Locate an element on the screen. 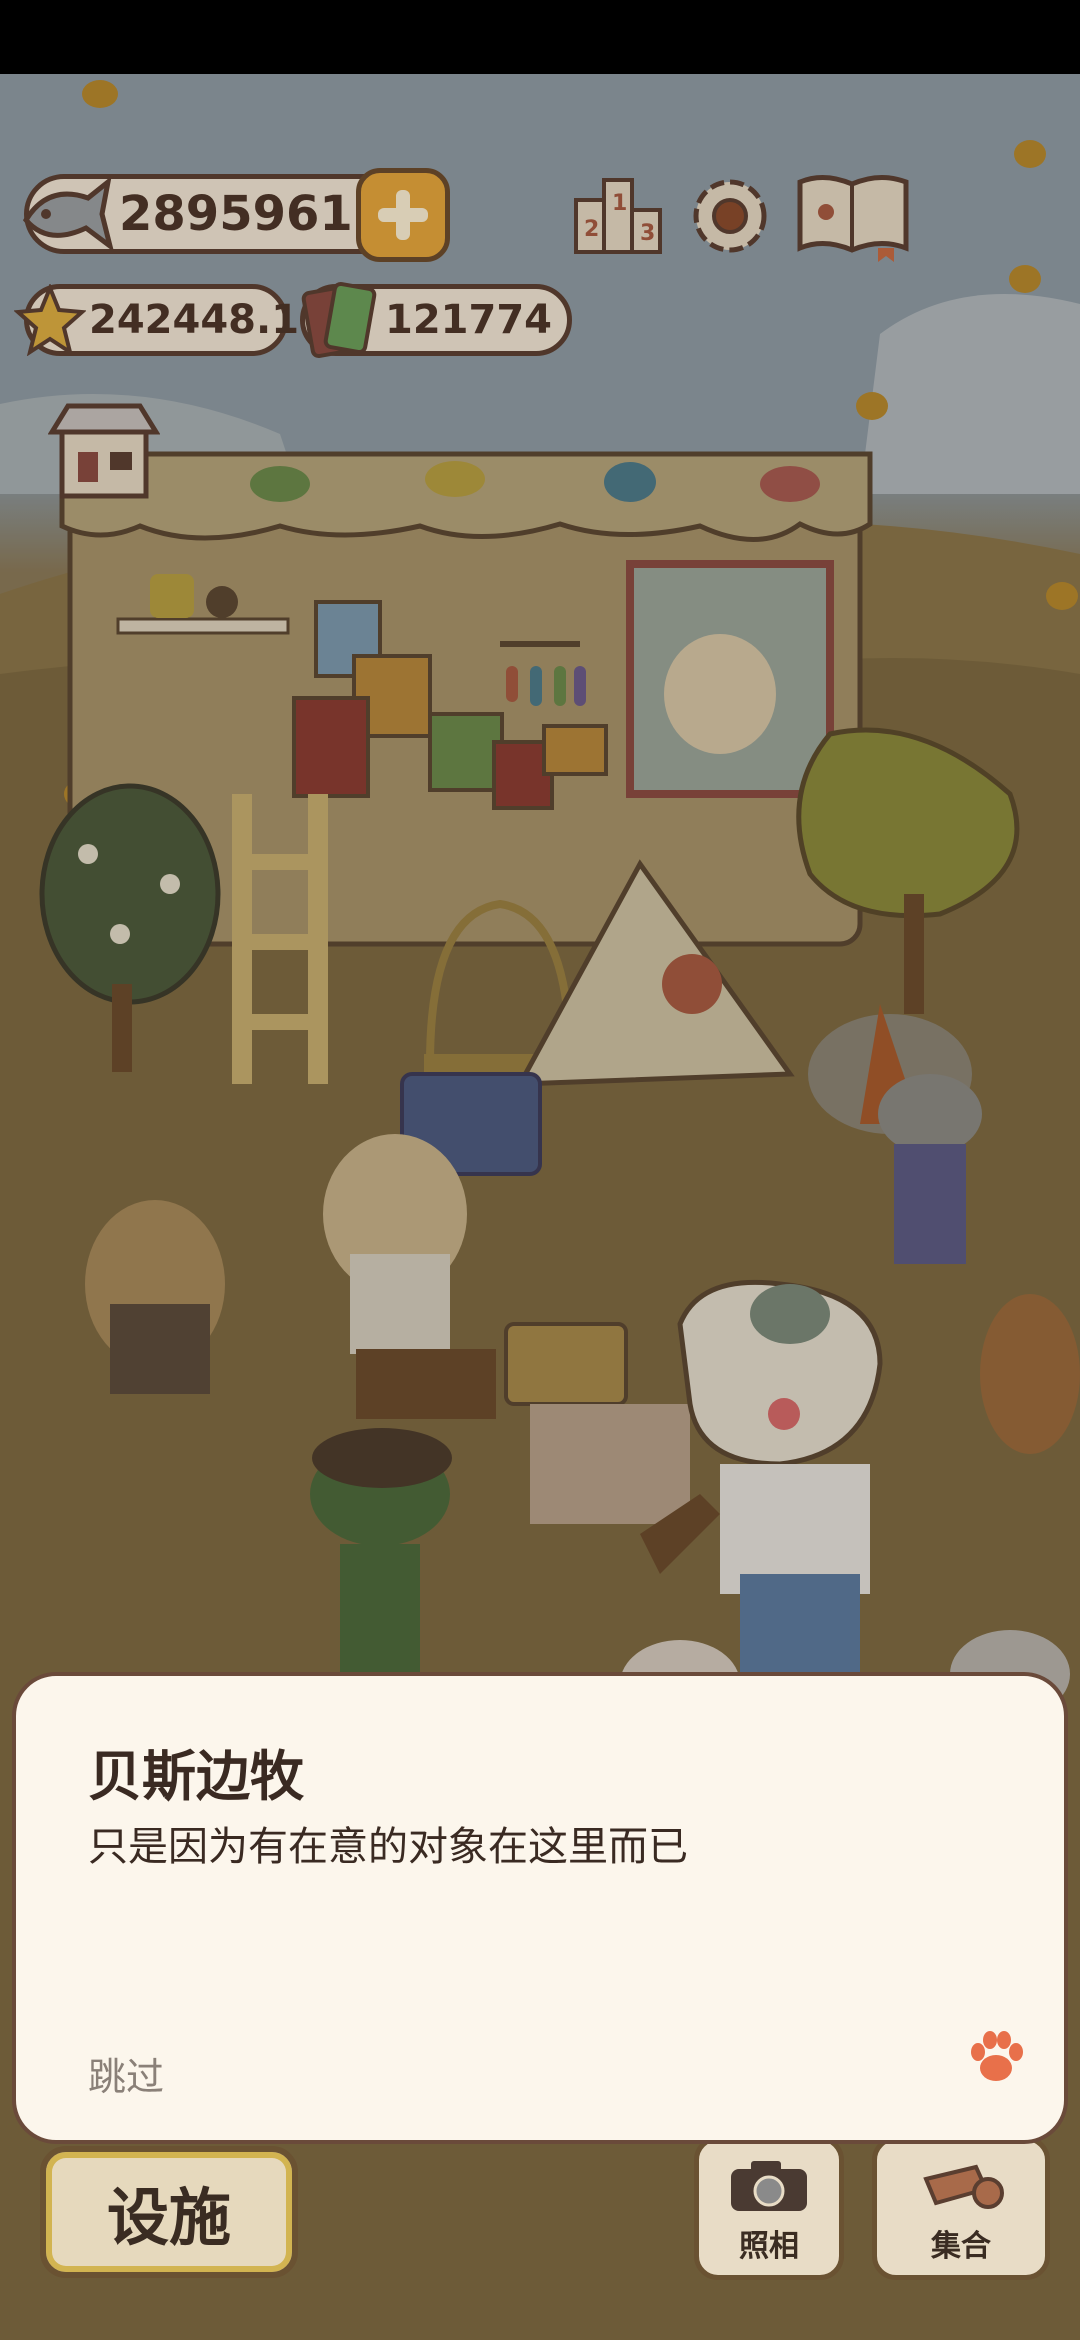 The height and width of the screenshot is (2340, 1080). gather-label: 集合 is located at coordinates (961, 2246).